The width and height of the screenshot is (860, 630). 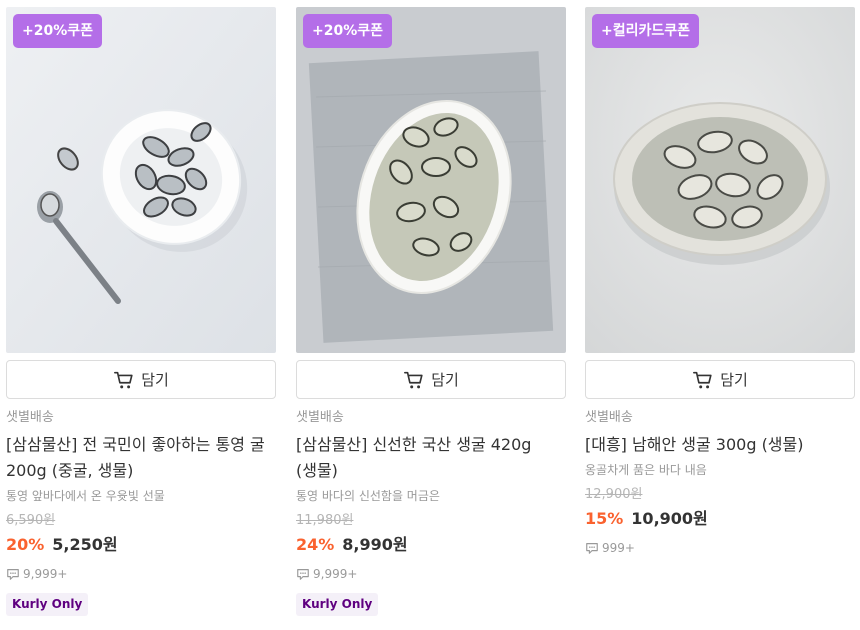 I want to click on coupon-badge: +컬리카드쿠폰, so click(x=646, y=31).